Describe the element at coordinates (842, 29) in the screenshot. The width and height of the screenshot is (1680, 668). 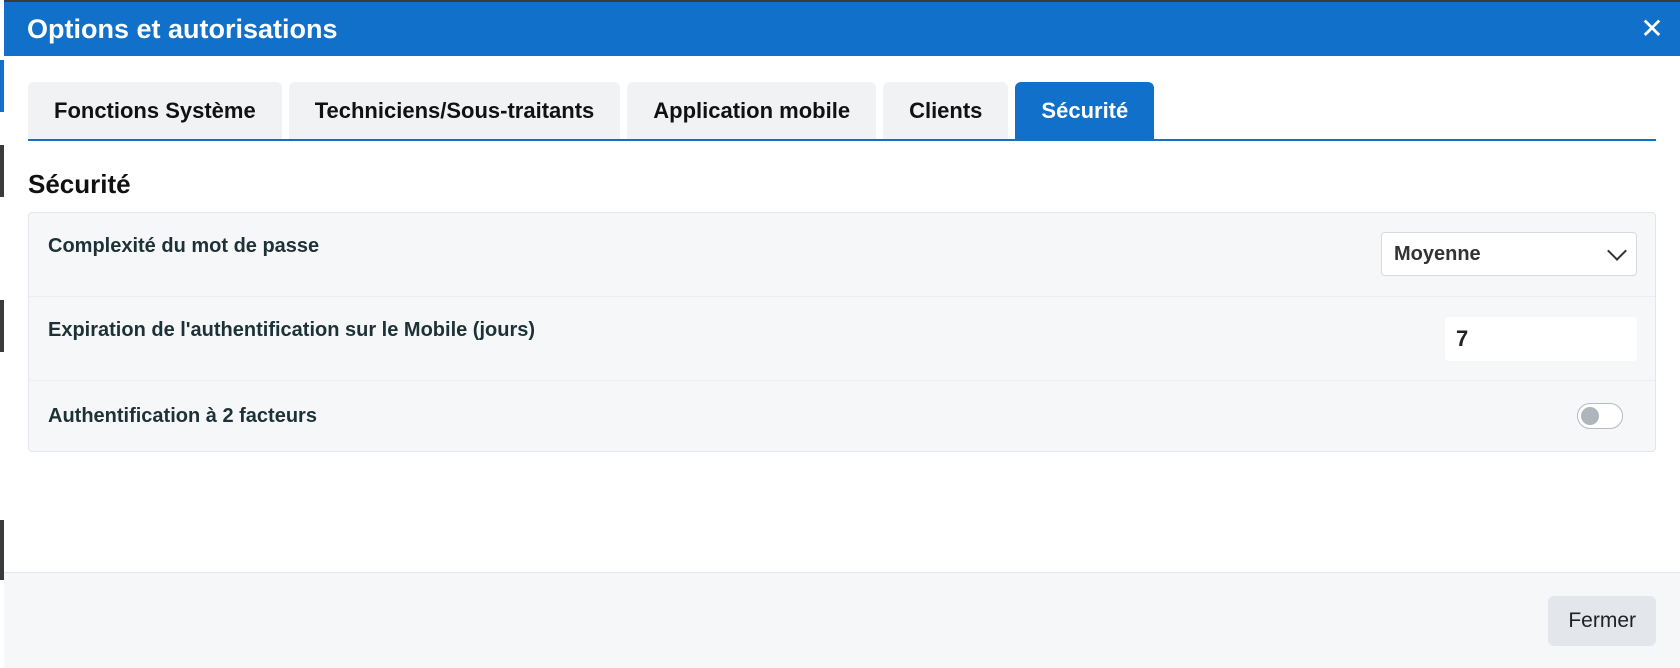
I see `modal-header: Options et autorisations ✕` at that location.